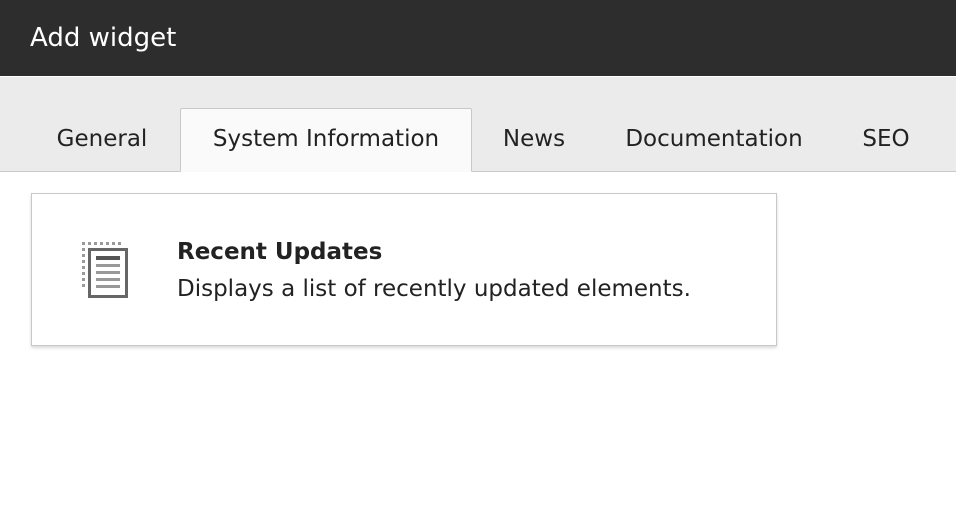 Image resolution: width=956 pixels, height=516 pixels. Describe the element at coordinates (886, 140) in the screenshot. I see `tab-seo: SEO` at that location.